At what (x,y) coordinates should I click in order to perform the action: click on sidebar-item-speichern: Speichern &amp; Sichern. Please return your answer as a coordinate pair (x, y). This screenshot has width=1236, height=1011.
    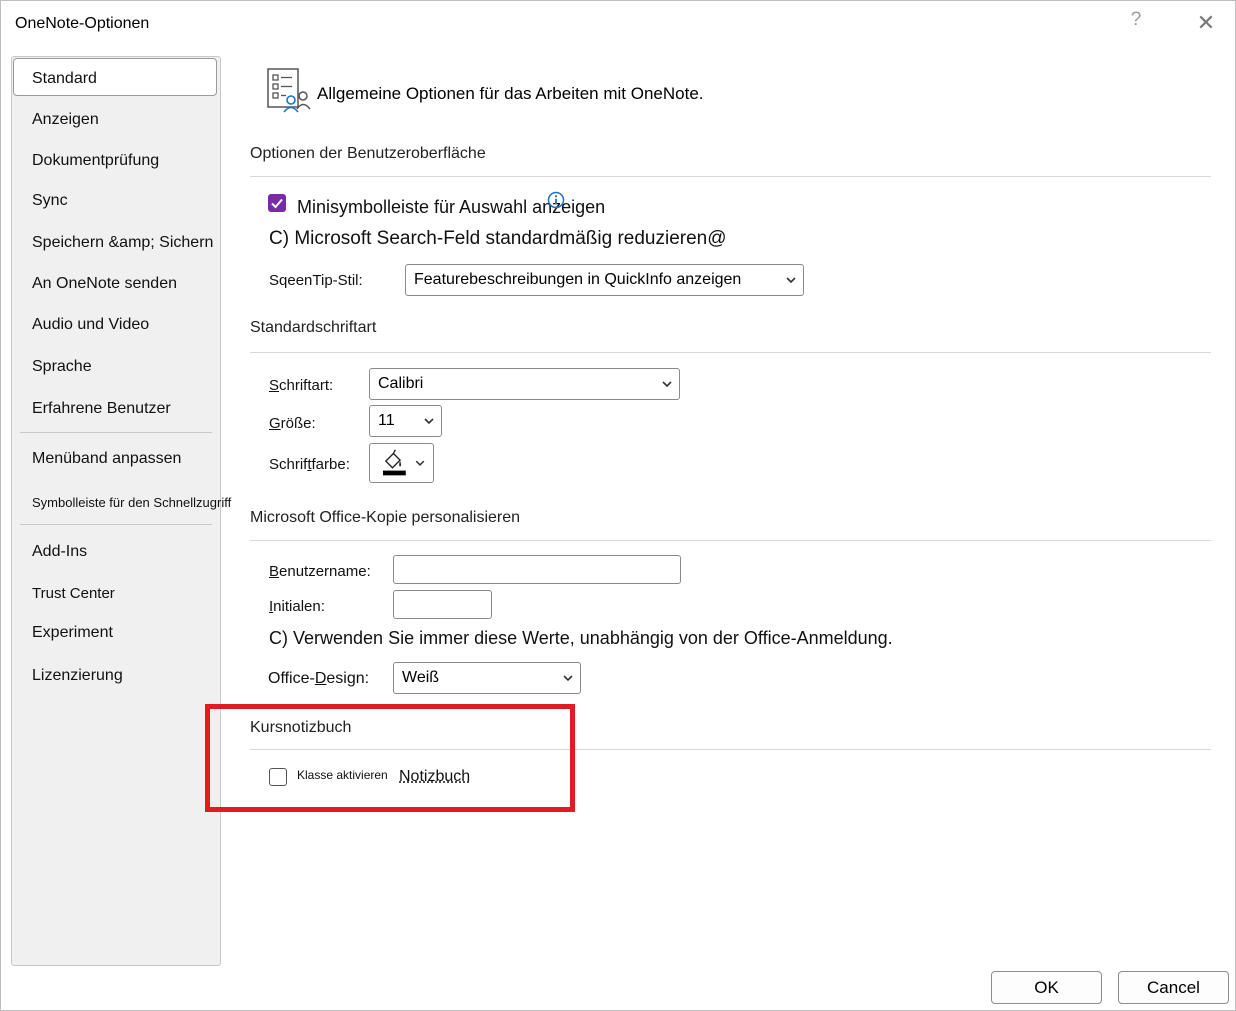
    Looking at the image, I should click on (122, 243).